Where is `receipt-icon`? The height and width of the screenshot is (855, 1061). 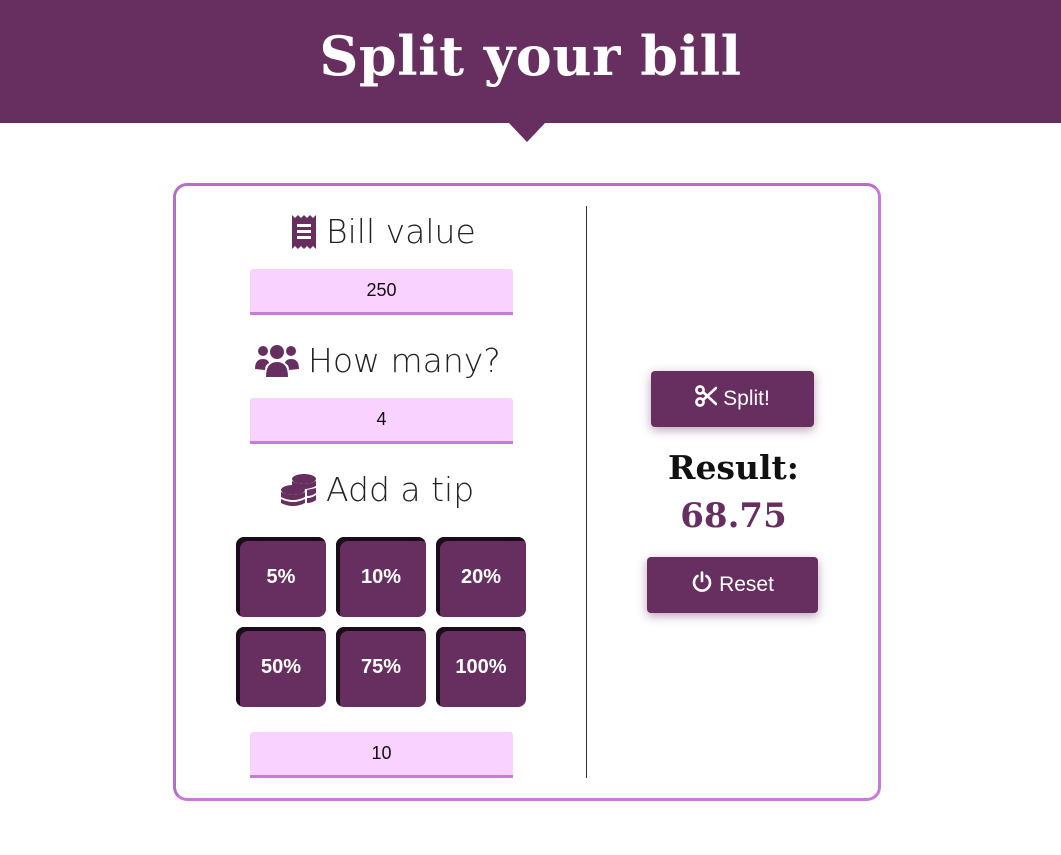
receipt-icon is located at coordinates (304, 232).